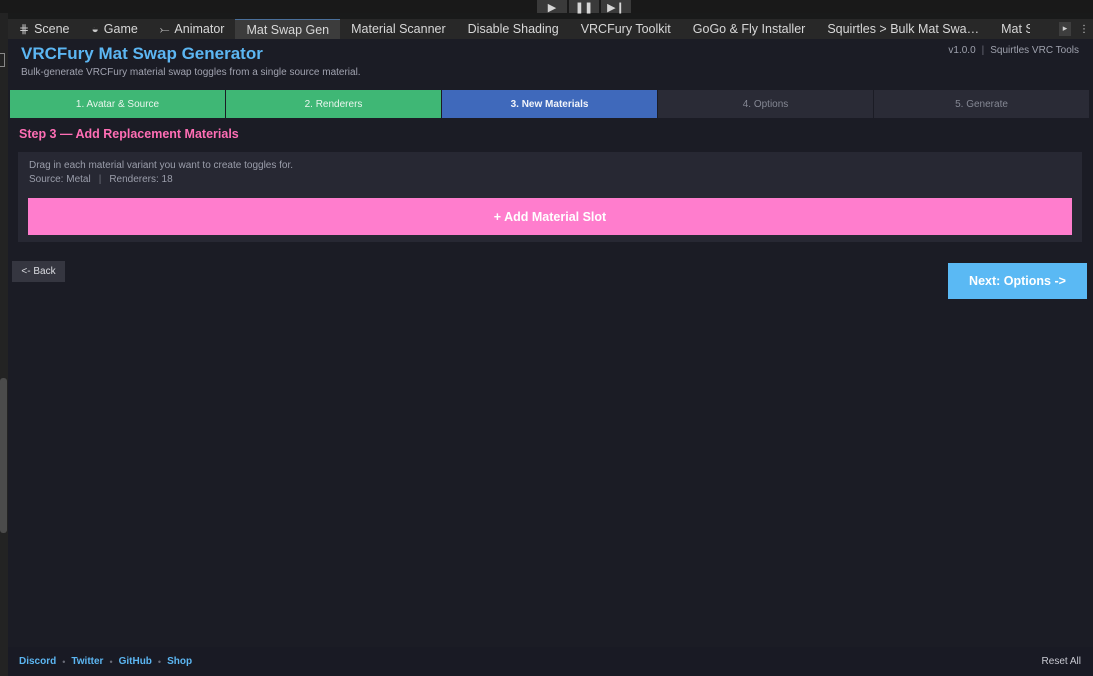 Image resolution: width=1093 pixels, height=676 pixels. Describe the element at coordinates (1061, 661) in the screenshot. I see `reset-all-button: Reset All` at that location.